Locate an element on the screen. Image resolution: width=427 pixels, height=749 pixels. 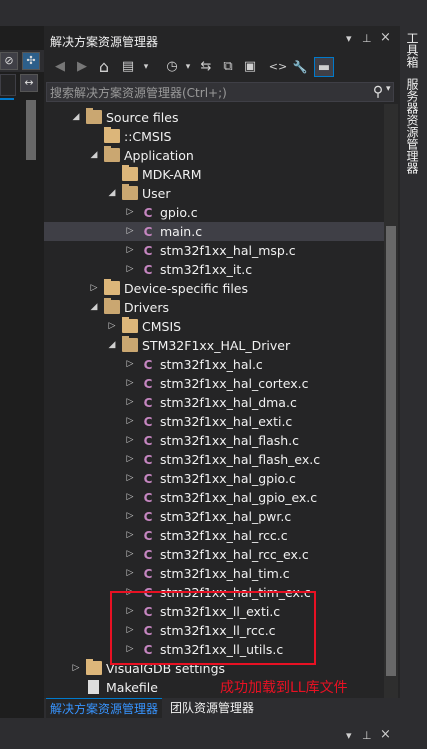
tree-file-item: ▷ Cstm32f1xx_hal_dma.c is located at coordinates (214, 402).